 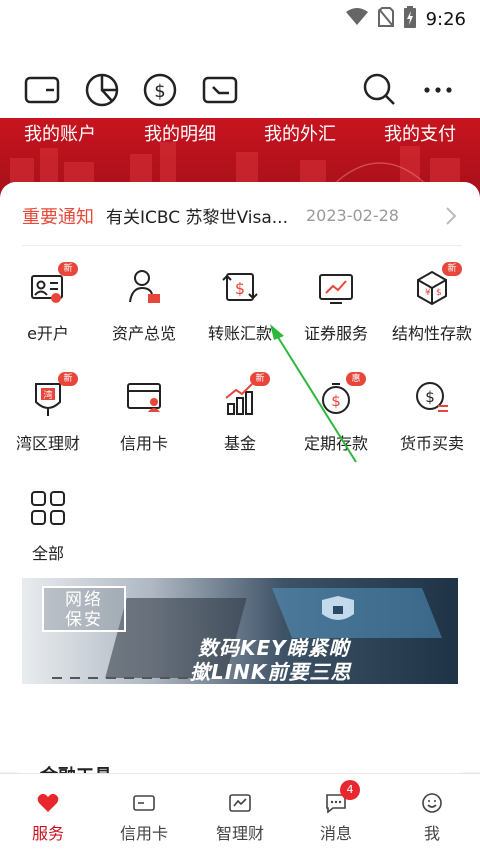 I want to click on service-label: e开户, so click(x=48, y=333).